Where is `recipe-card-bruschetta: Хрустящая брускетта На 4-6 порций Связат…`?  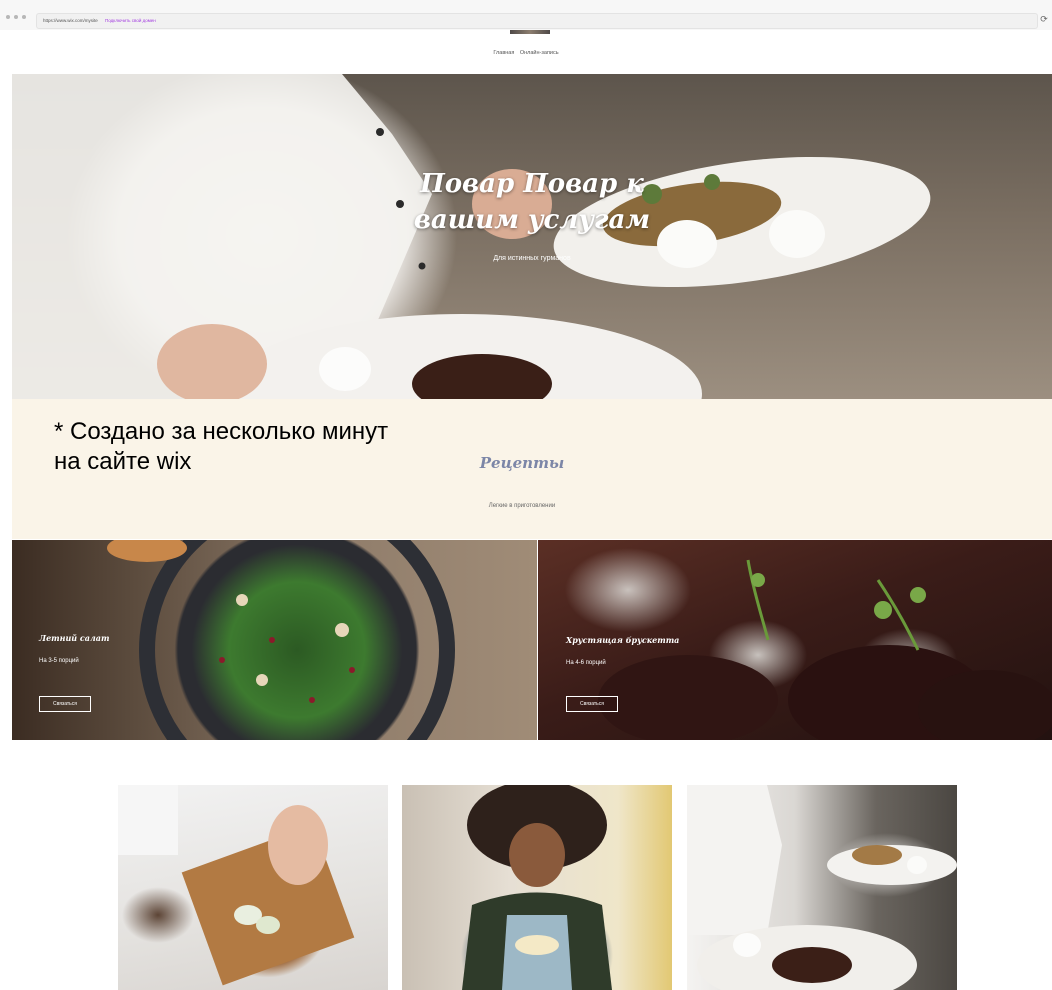 recipe-card-bruschetta: Хрустящая брускетта На 4-6 порций Связат… is located at coordinates (795, 640).